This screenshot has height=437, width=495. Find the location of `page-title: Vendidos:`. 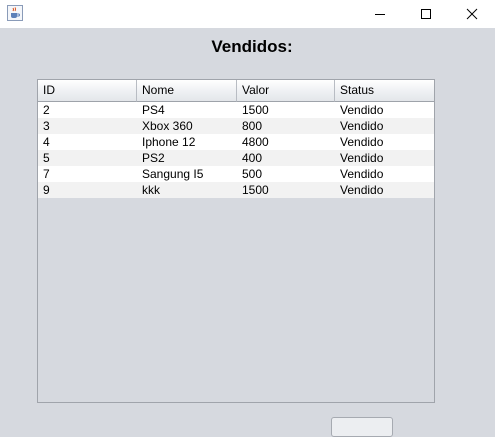

page-title: Vendidos: is located at coordinates (252, 46).